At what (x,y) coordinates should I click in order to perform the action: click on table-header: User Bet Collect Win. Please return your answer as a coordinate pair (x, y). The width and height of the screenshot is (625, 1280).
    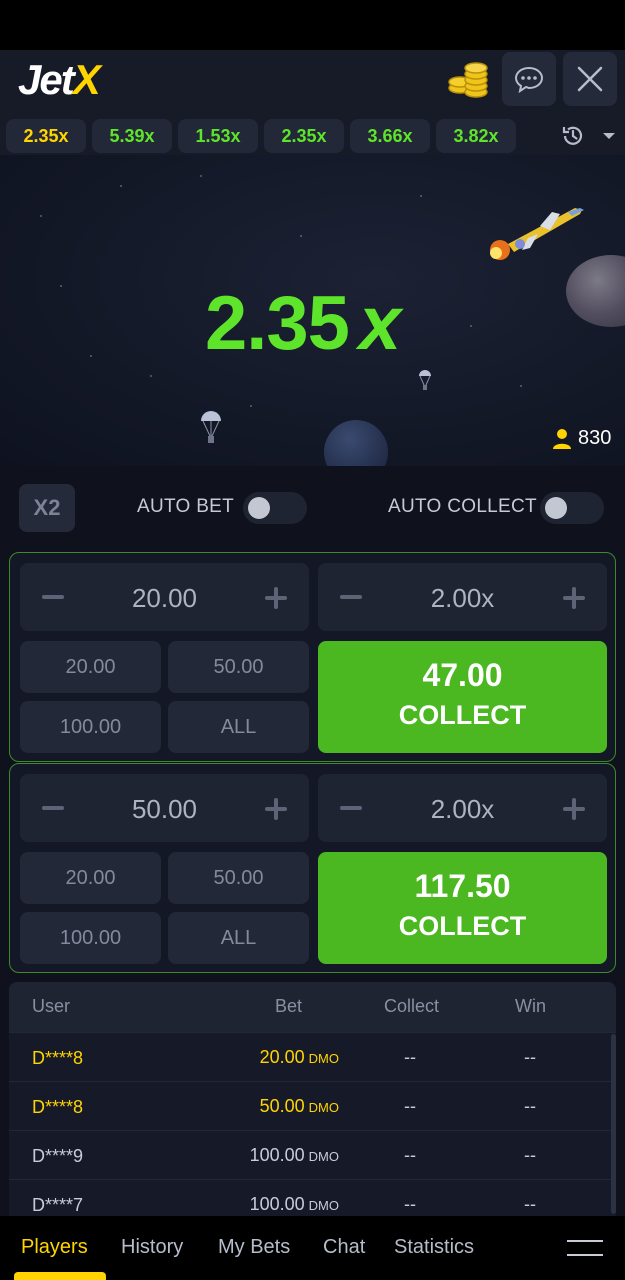
    Looking at the image, I should click on (312, 1007).